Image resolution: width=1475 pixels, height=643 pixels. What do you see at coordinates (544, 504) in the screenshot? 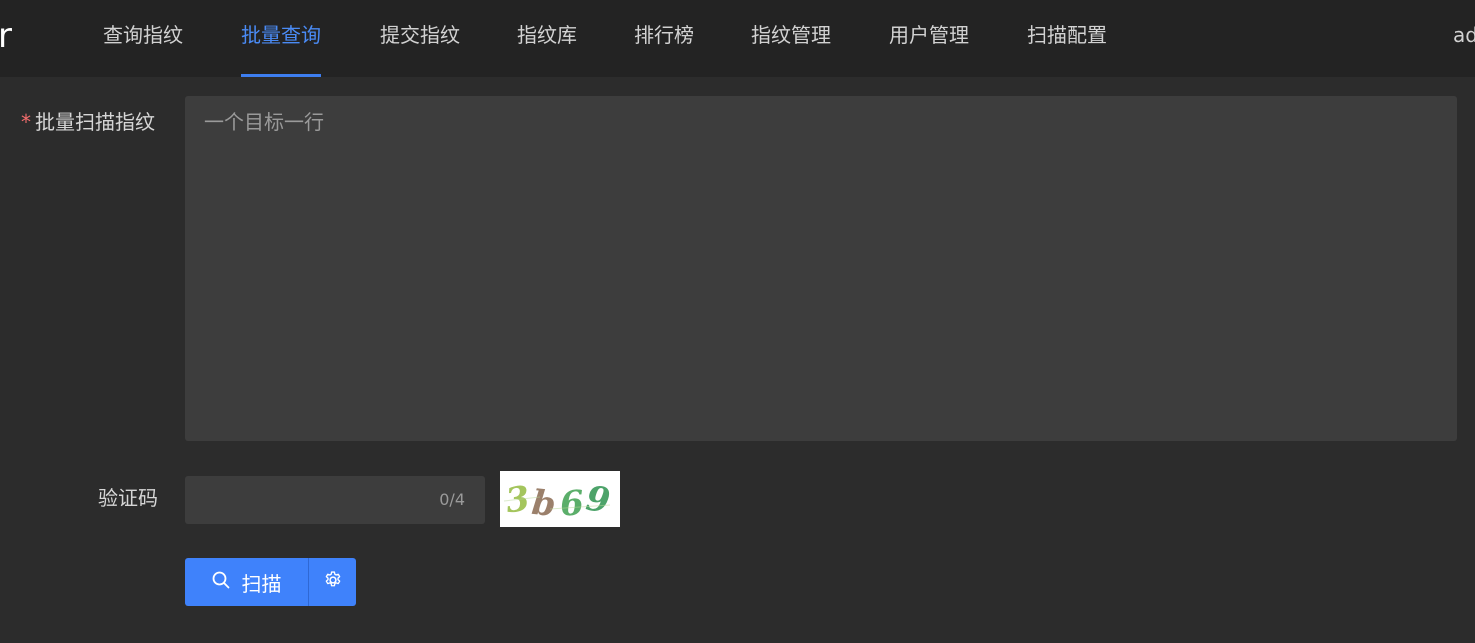
I see `svg-text: b` at bounding box center [544, 504].